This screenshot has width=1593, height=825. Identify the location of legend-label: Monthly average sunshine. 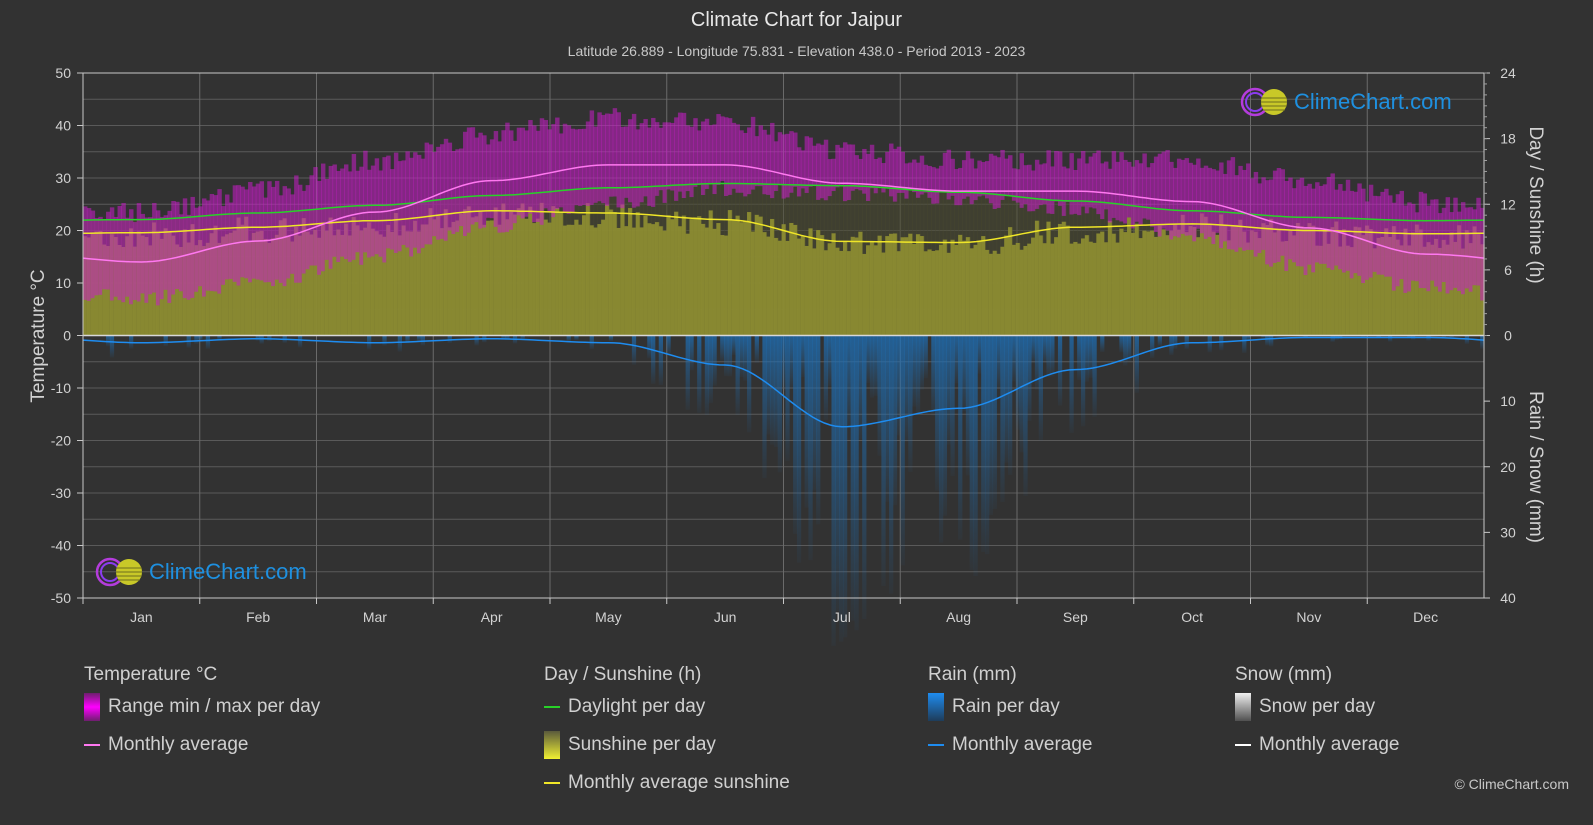
(679, 782).